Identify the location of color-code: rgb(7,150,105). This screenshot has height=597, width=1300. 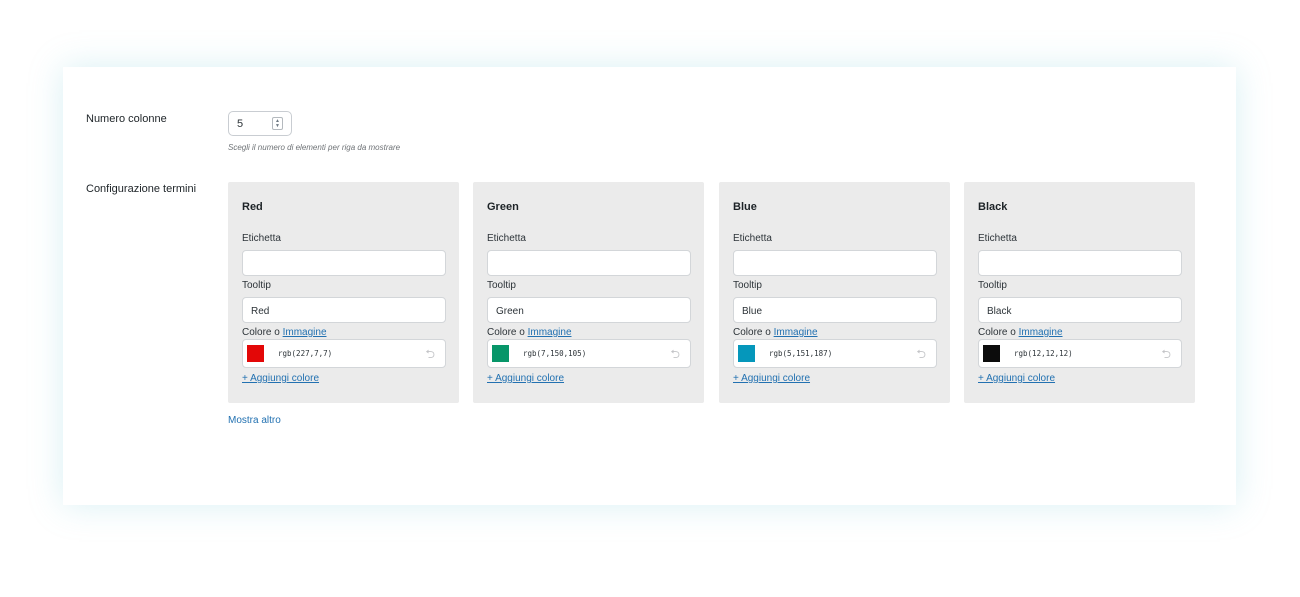
(554, 353).